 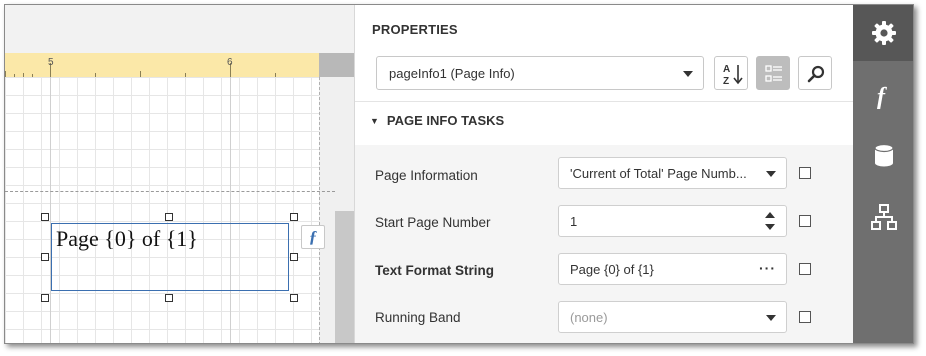 I want to click on ruler-mark: 5, so click(x=51, y=62).